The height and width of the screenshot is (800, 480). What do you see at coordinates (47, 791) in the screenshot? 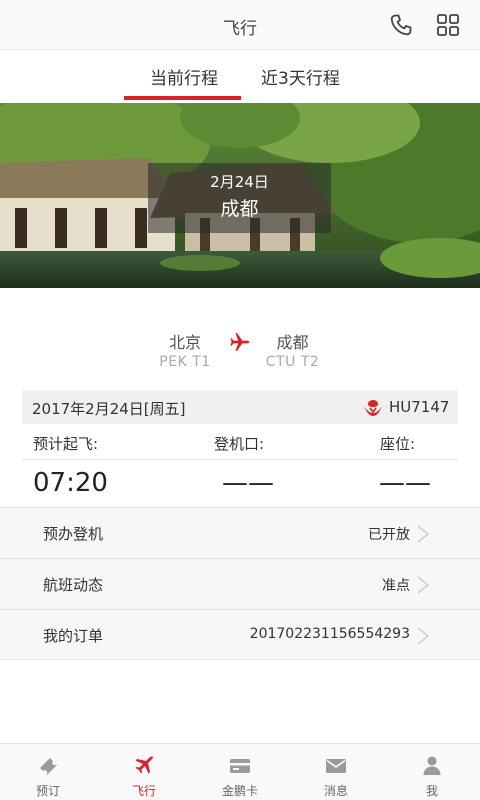
I see `nav-label: 预订` at bounding box center [47, 791].